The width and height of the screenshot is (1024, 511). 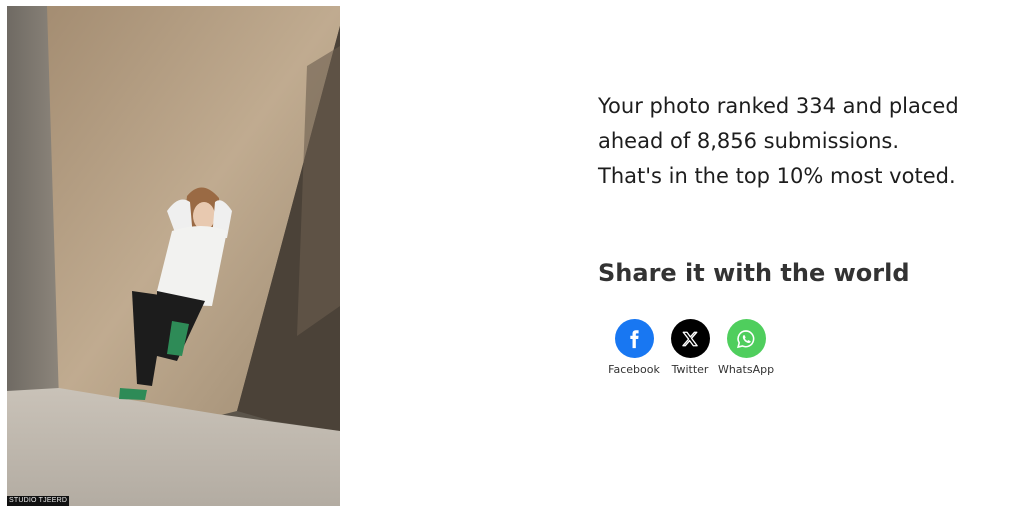 I want to click on result-line-1: Your photo ranked 334 and placed, so click(x=778, y=106).